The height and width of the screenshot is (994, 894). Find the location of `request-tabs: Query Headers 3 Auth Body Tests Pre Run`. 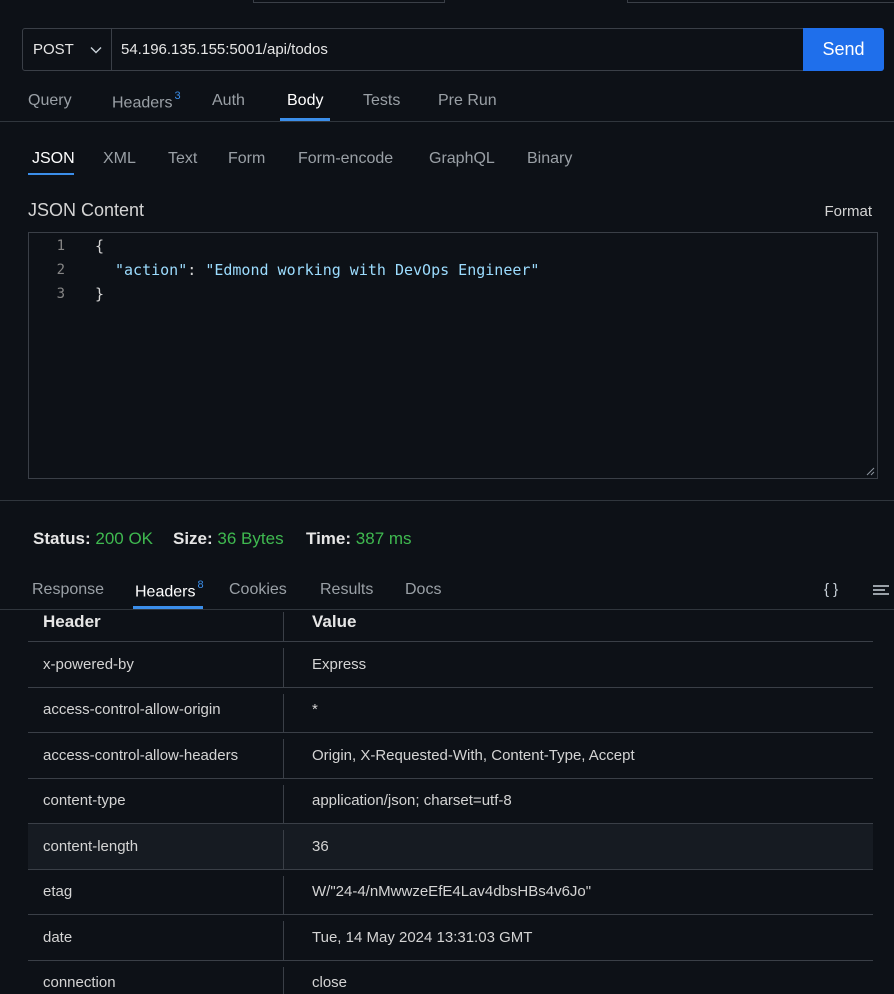

request-tabs: Query Headers 3 Auth Body Tests Pre Run is located at coordinates (447, 103).